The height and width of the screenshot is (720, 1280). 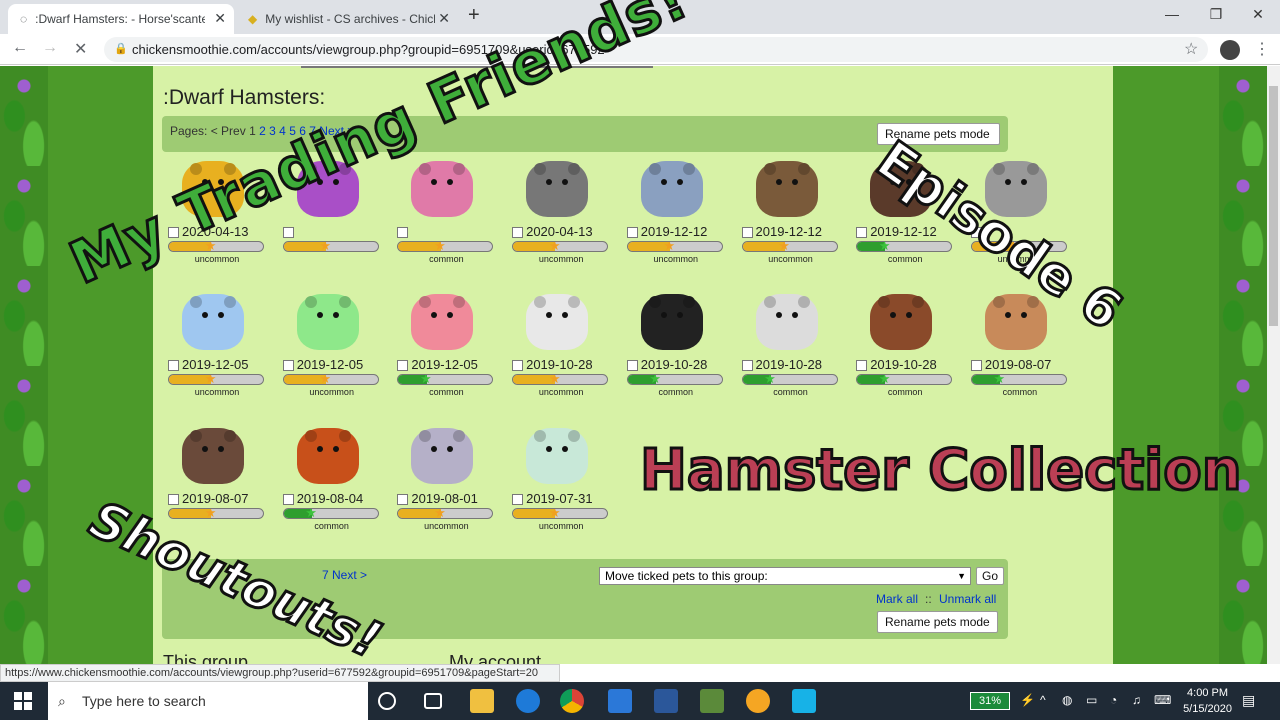 I want to click on pet-date: 2019-12-12, so click(x=903, y=231).